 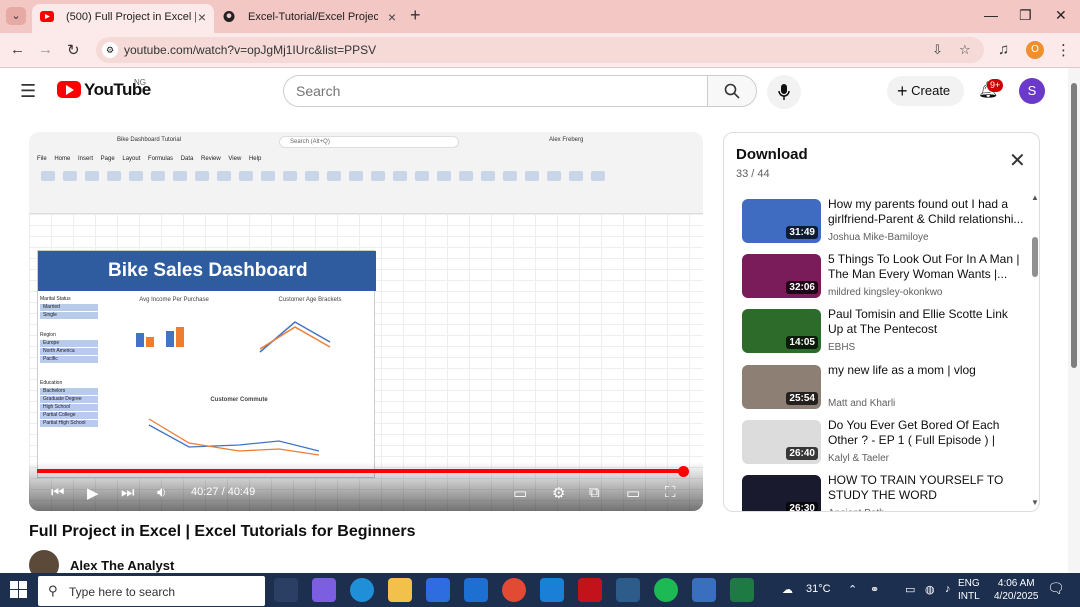 I want to click on site-info-icon: ⚙, so click(x=110, y=50).